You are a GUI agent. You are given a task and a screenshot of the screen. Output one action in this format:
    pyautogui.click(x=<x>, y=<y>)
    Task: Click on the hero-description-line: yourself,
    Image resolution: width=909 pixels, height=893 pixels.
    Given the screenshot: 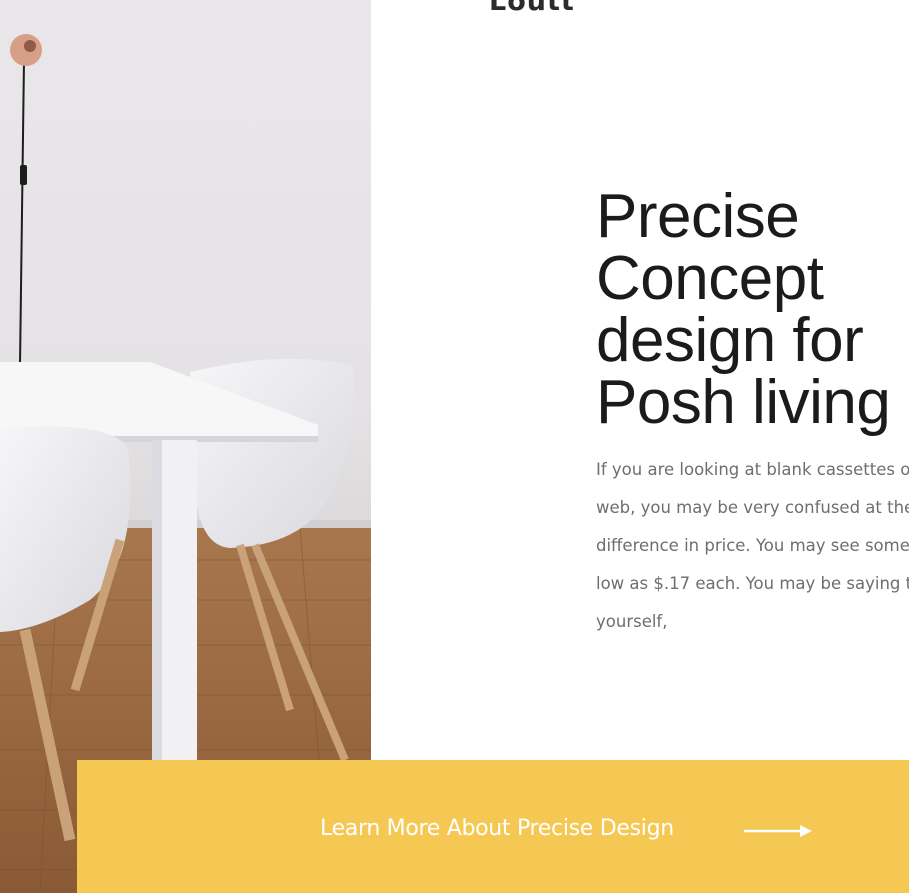 What is the action you would take?
    pyautogui.click(x=632, y=621)
    